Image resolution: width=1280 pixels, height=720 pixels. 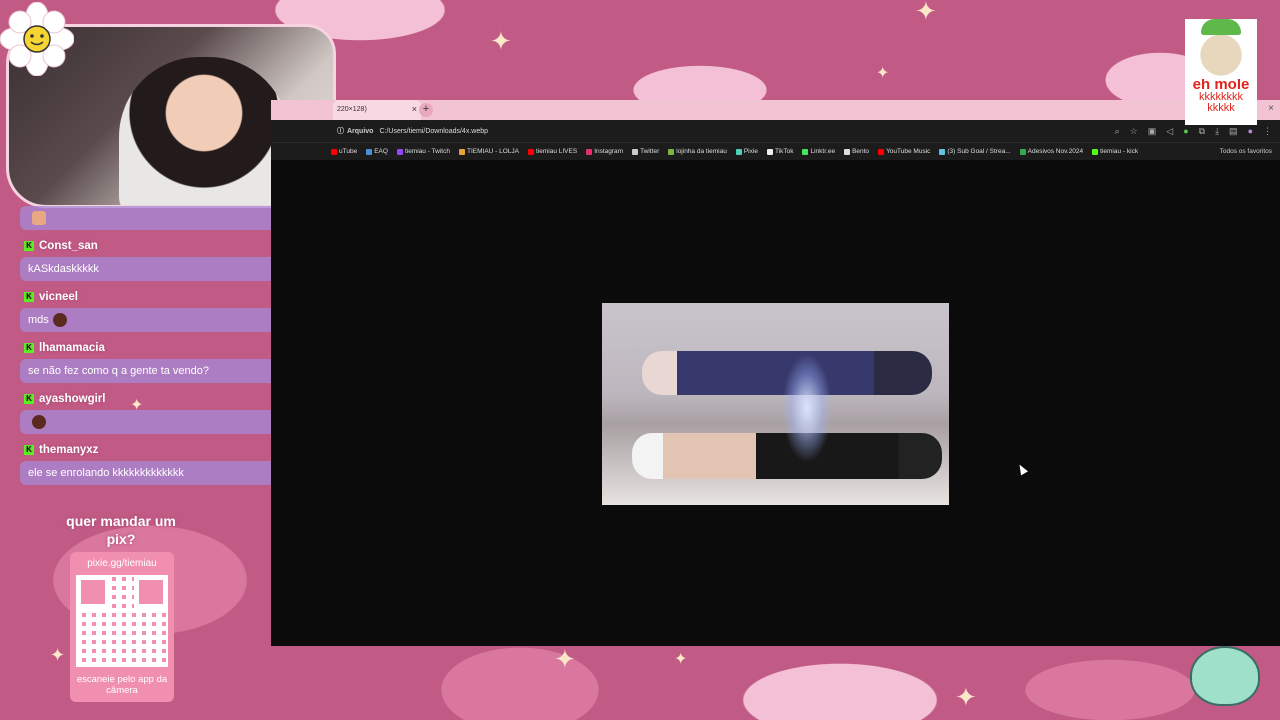 I want to click on zoom-icon: ⌕, so click(x=1117, y=131).